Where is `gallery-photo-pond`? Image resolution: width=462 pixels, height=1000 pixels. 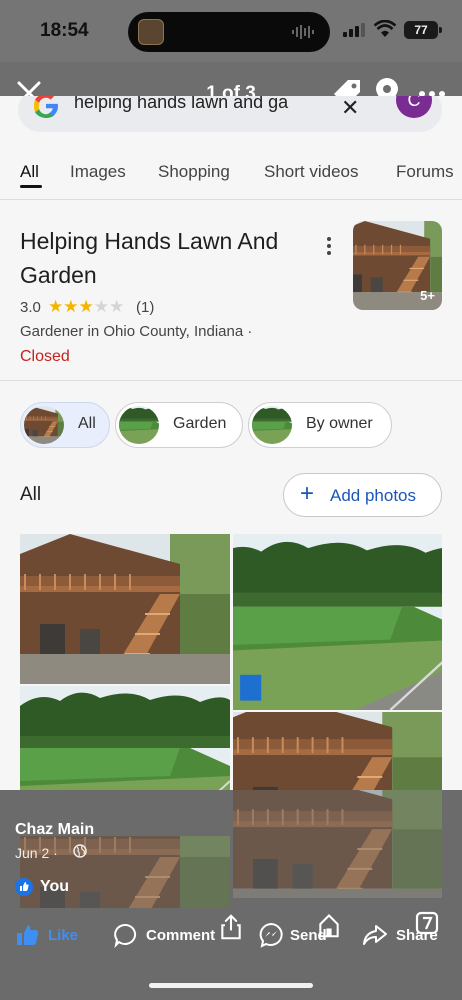 gallery-photo-pond is located at coordinates (337, 622).